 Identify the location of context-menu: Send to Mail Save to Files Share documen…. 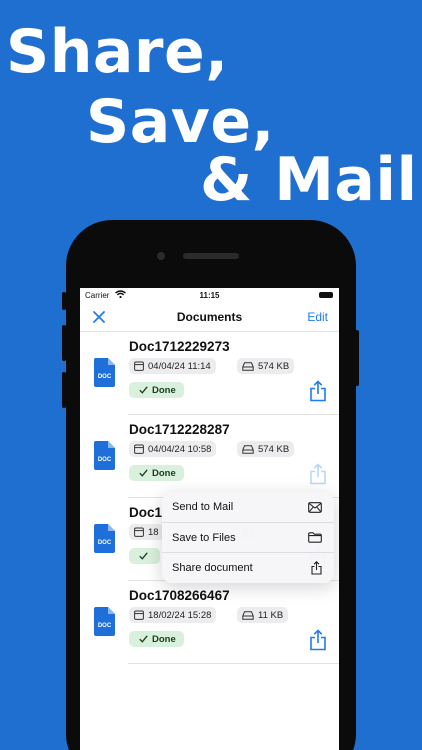
(248, 537).